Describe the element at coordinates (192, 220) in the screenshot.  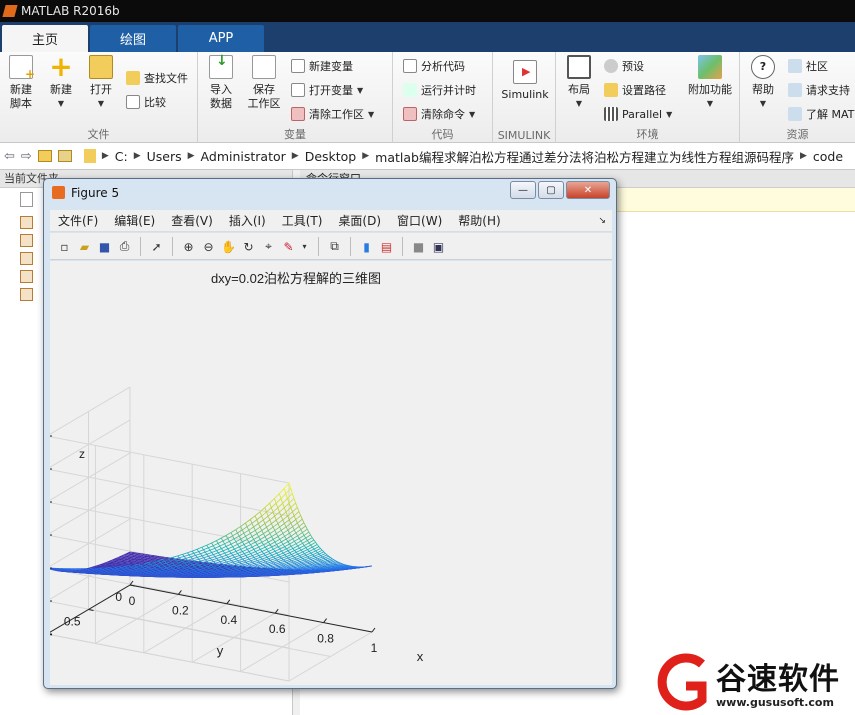
I see `menu-view: 查看(V)` at that location.